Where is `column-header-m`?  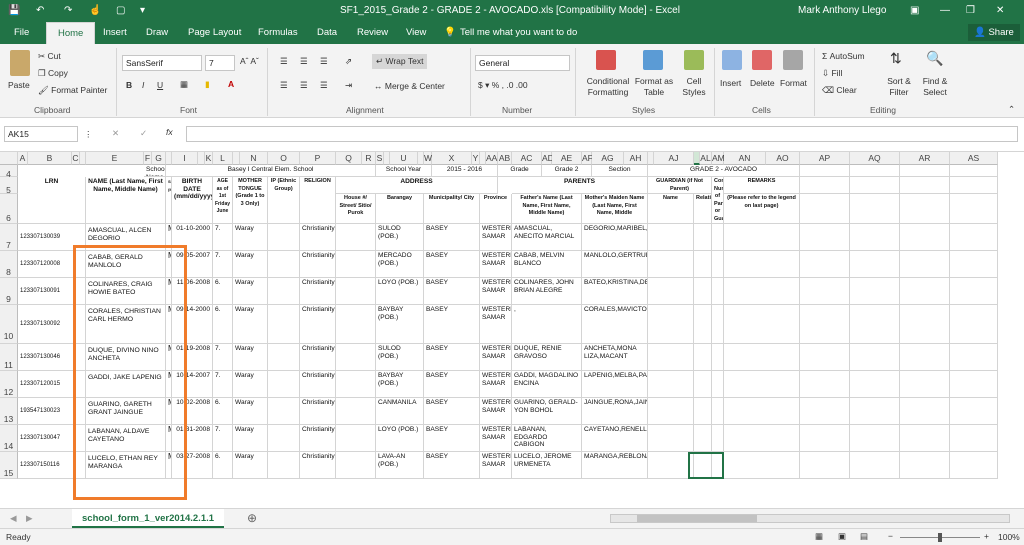
column-header-m is located at coordinates (236, 158).